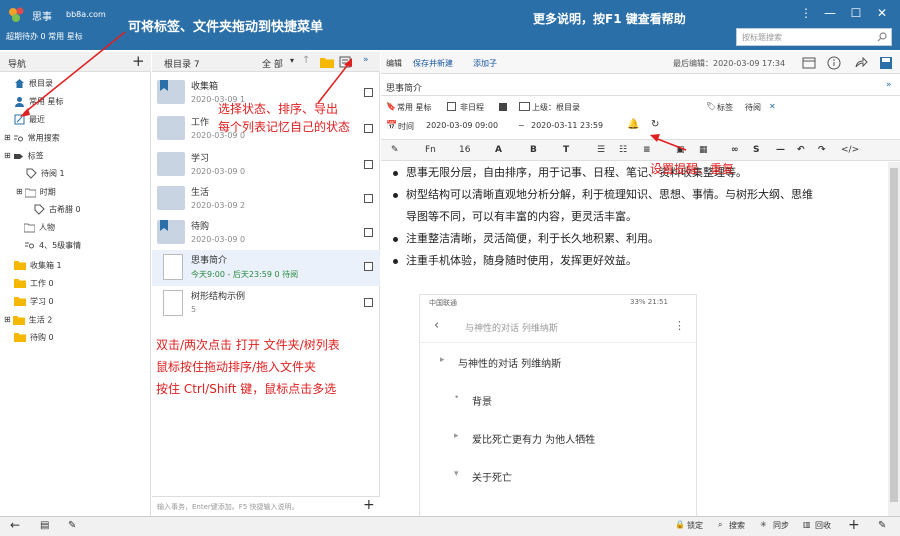  Describe the element at coordinates (334, 82) in the screenshot. I see `arrow-filter` at that location.